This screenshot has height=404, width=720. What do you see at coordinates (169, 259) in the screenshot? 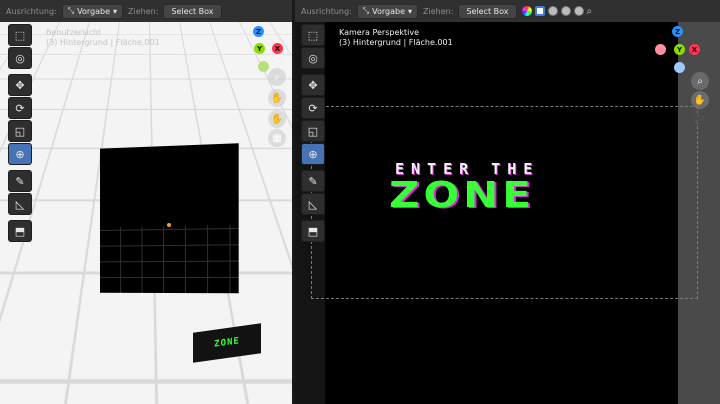
I see `plane-grid` at bounding box center [169, 259].